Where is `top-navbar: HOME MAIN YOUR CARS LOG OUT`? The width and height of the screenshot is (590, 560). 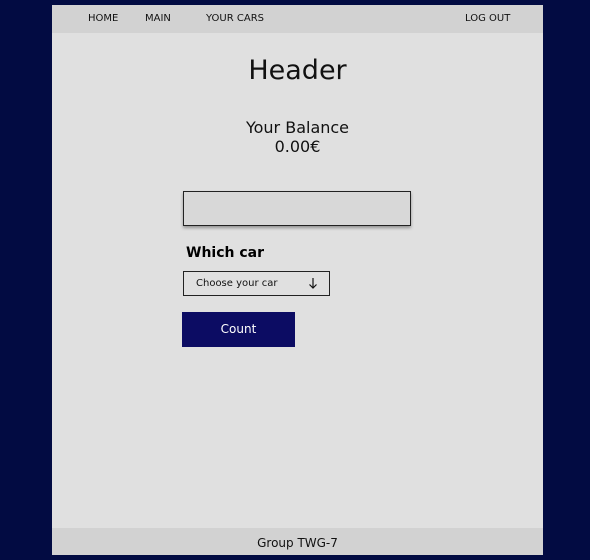 top-navbar: HOME MAIN YOUR CARS LOG OUT is located at coordinates (297, 19).